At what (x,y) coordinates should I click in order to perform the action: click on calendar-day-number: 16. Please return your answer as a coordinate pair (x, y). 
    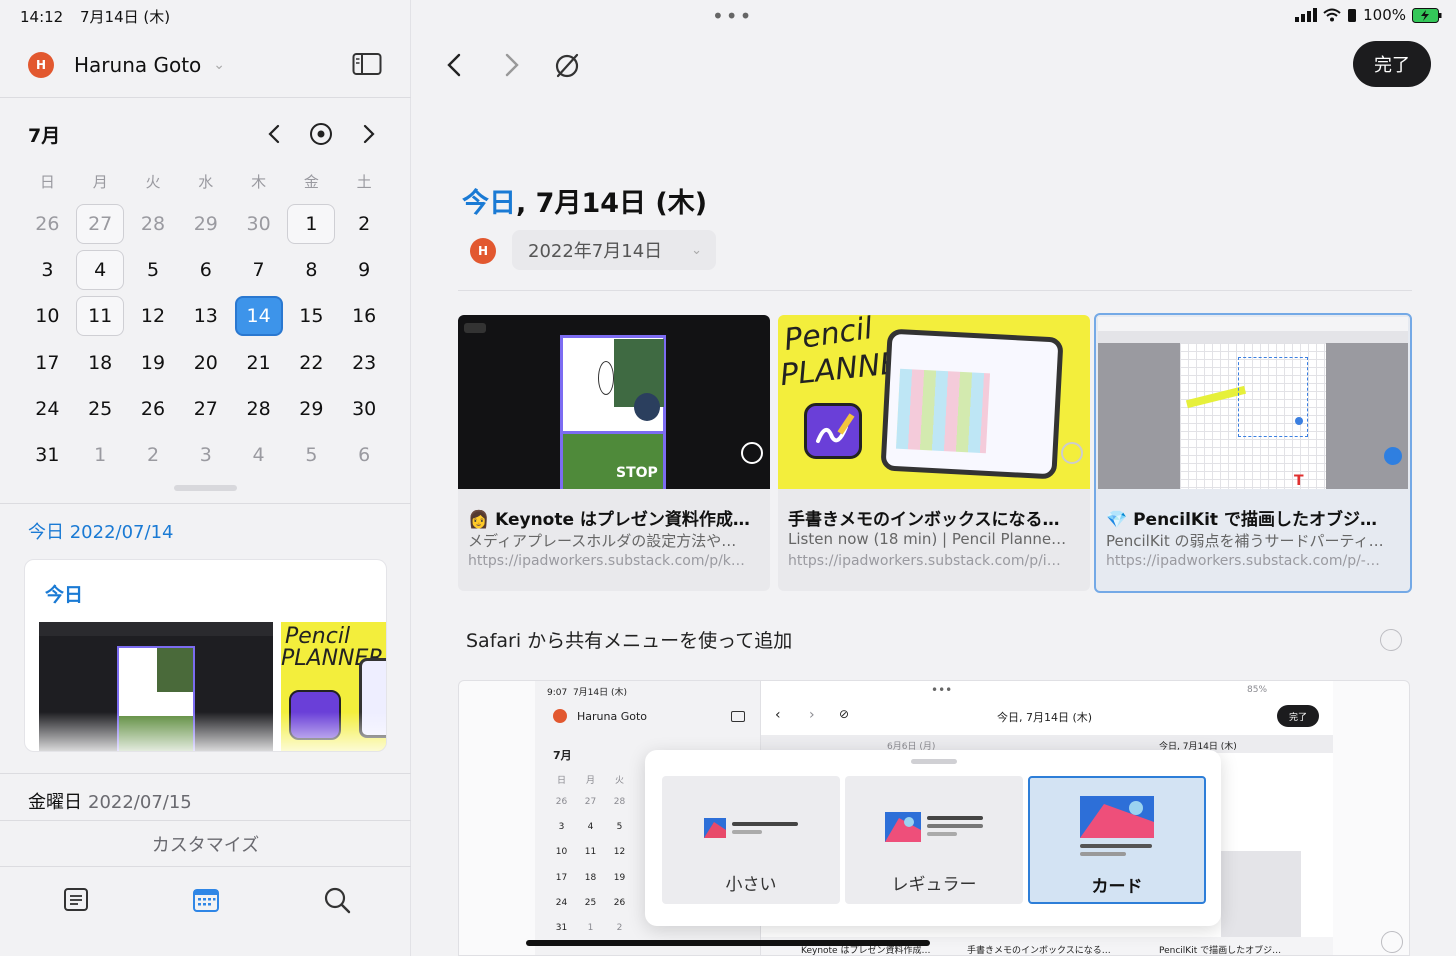
    Looking at the image, I should click on (364, 316).